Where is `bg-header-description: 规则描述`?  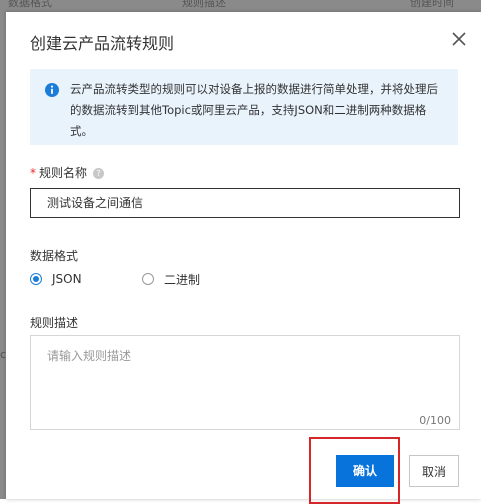 bg-header-description: 规则描述 is located at coordinates (204, 4).